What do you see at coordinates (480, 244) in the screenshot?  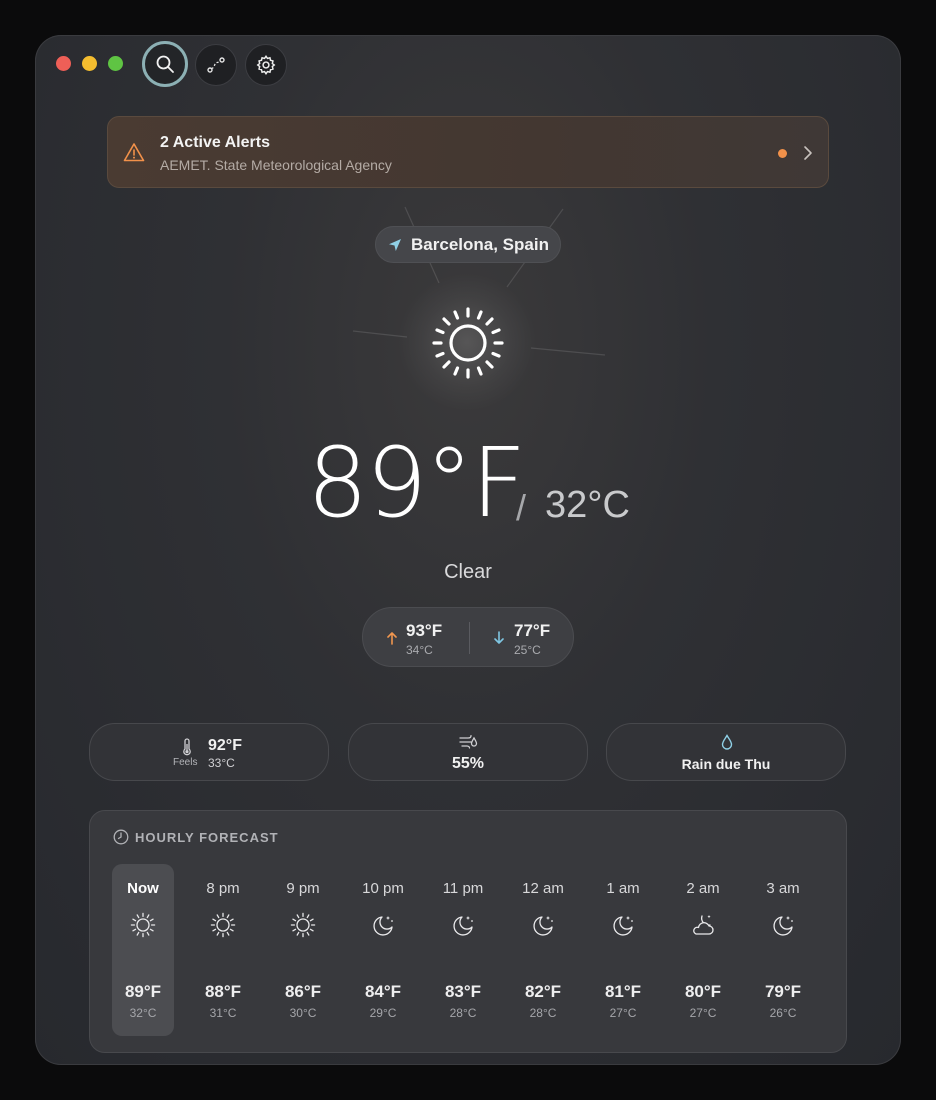 I see `location-name: Barcelona, Spain` at bounding box center [480, 244].